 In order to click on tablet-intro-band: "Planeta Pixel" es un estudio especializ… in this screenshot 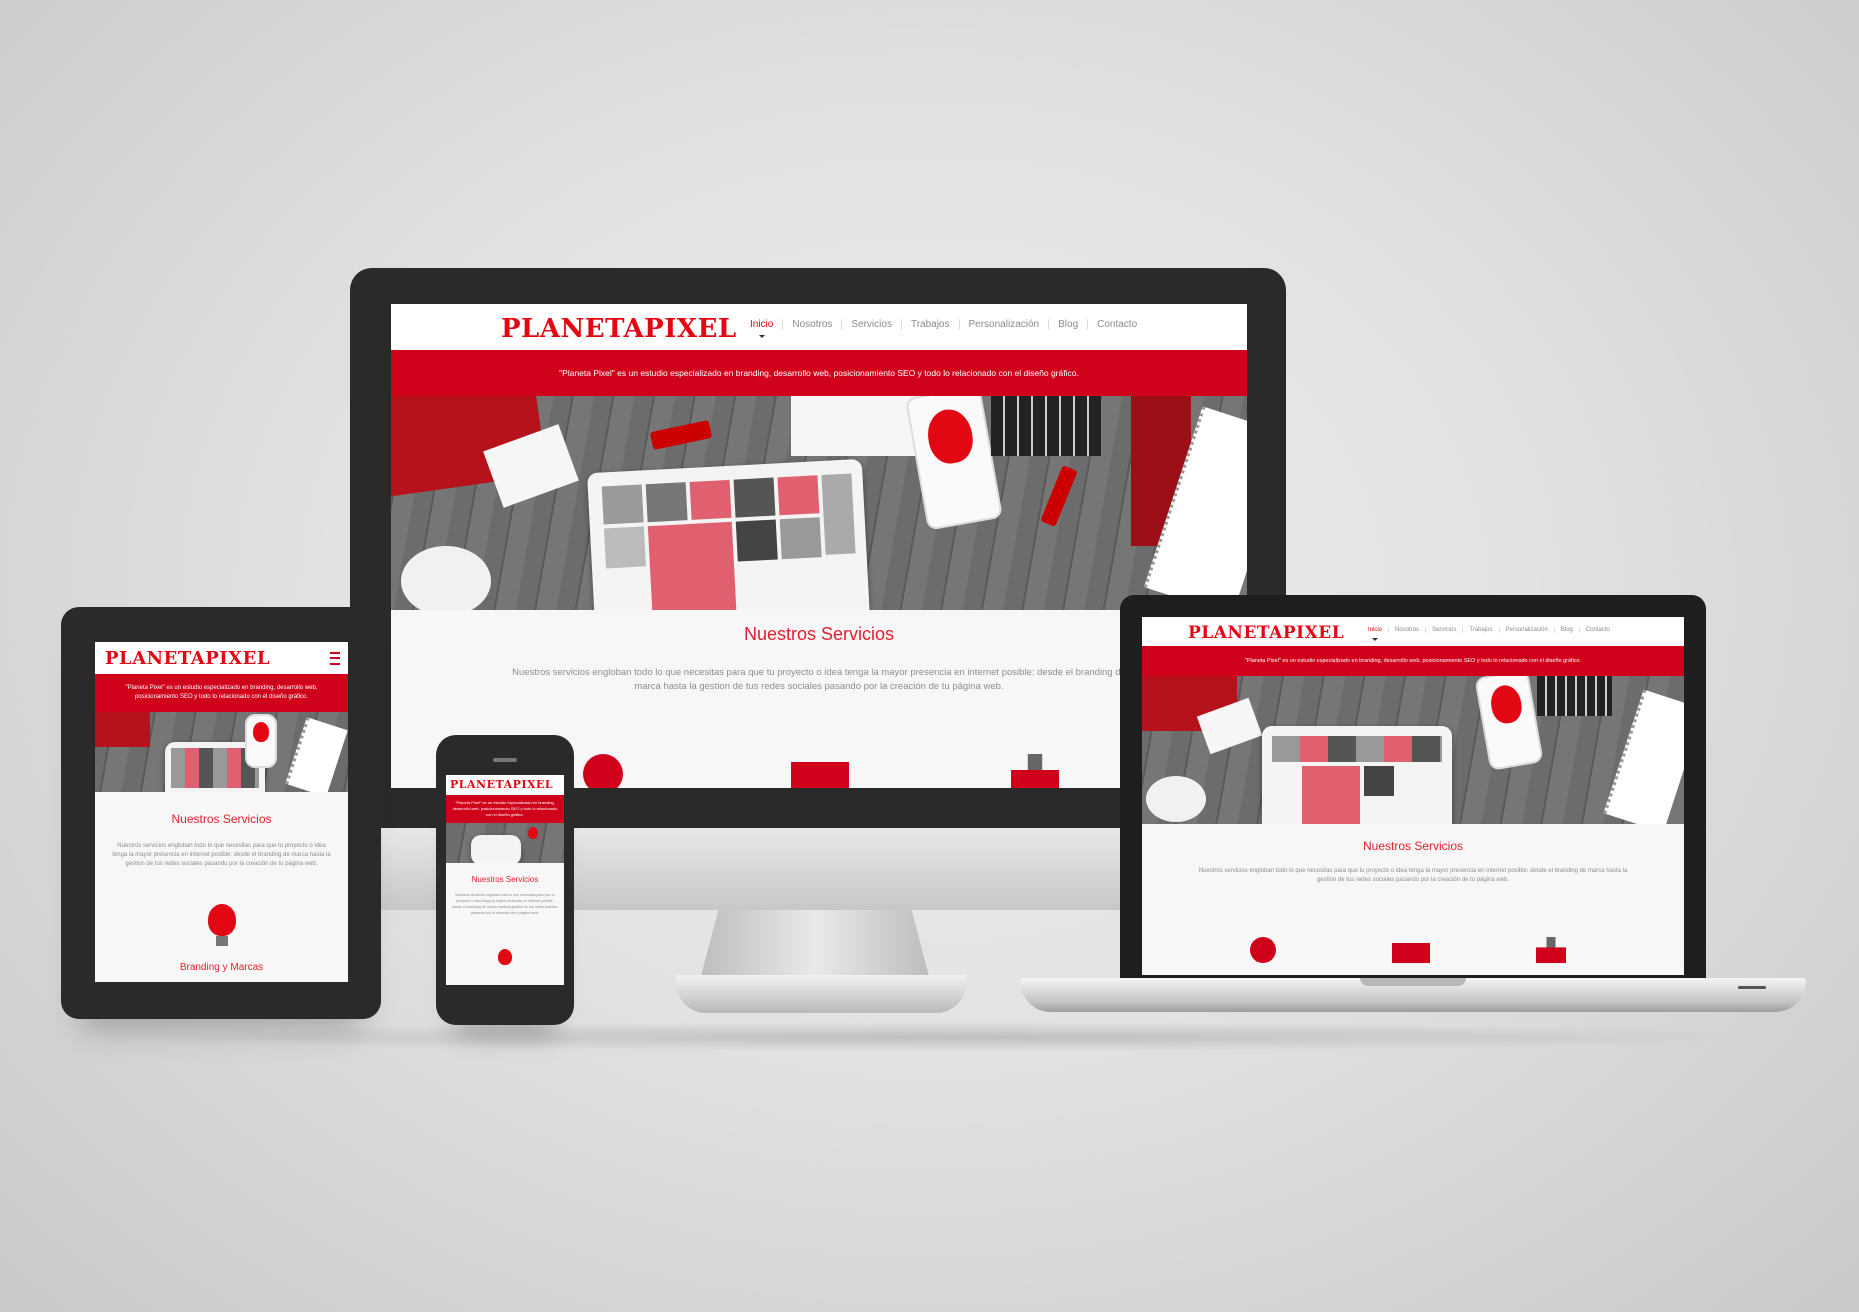, I will do `click(221, 693)`.